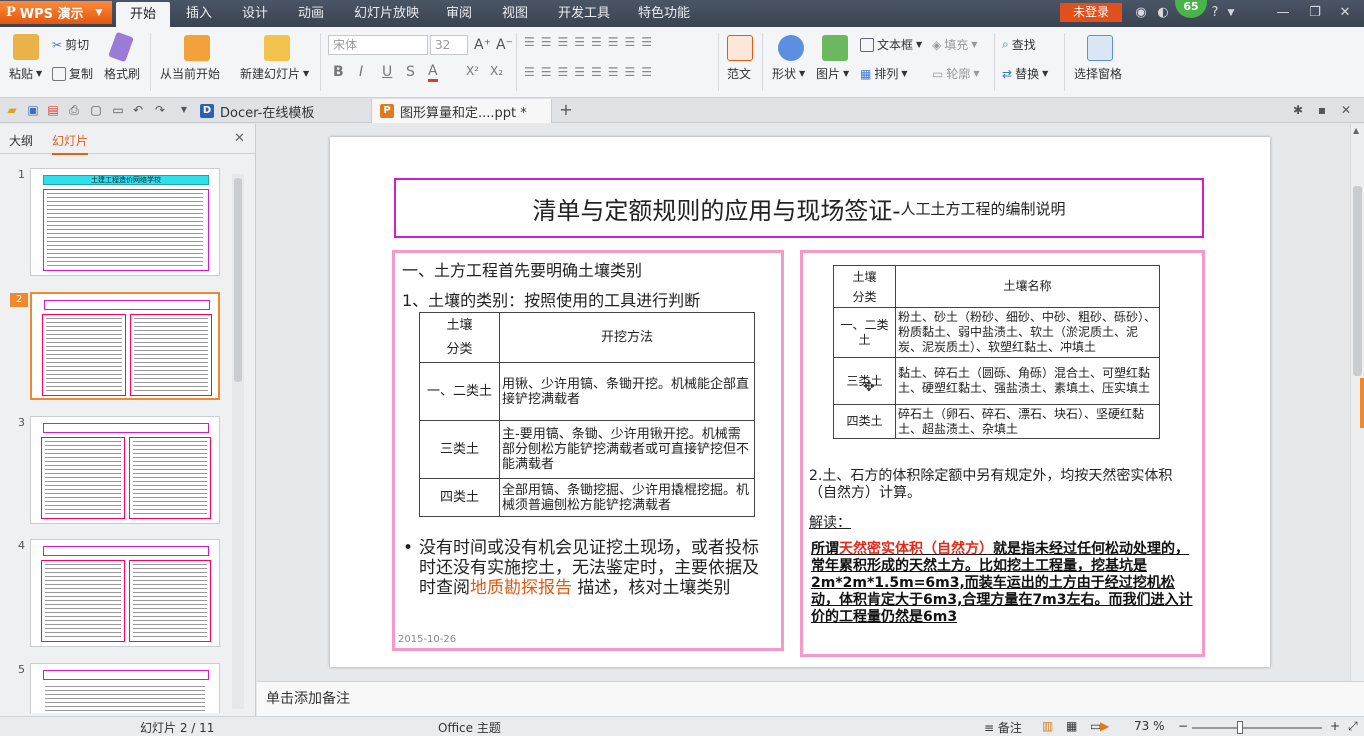  Describe the element at coordinates (118, 110) in the screenshot. I see `preview-icon: ▭` at that location.